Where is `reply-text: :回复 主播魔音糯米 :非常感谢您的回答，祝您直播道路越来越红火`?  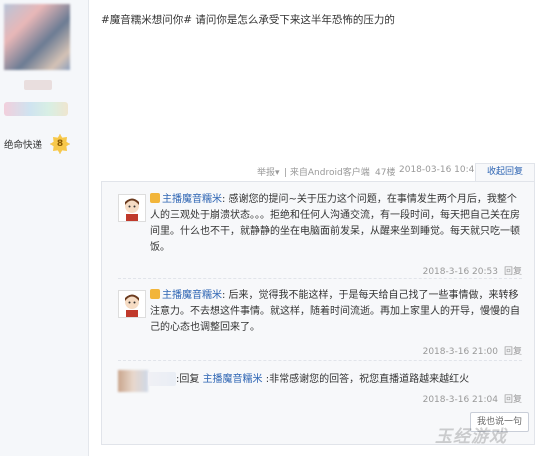 reply-text: :回复 主播魔音糯米 :非常感谢您的回答，祝您直播道路越来越红火 is located at coordinates (351, 380).